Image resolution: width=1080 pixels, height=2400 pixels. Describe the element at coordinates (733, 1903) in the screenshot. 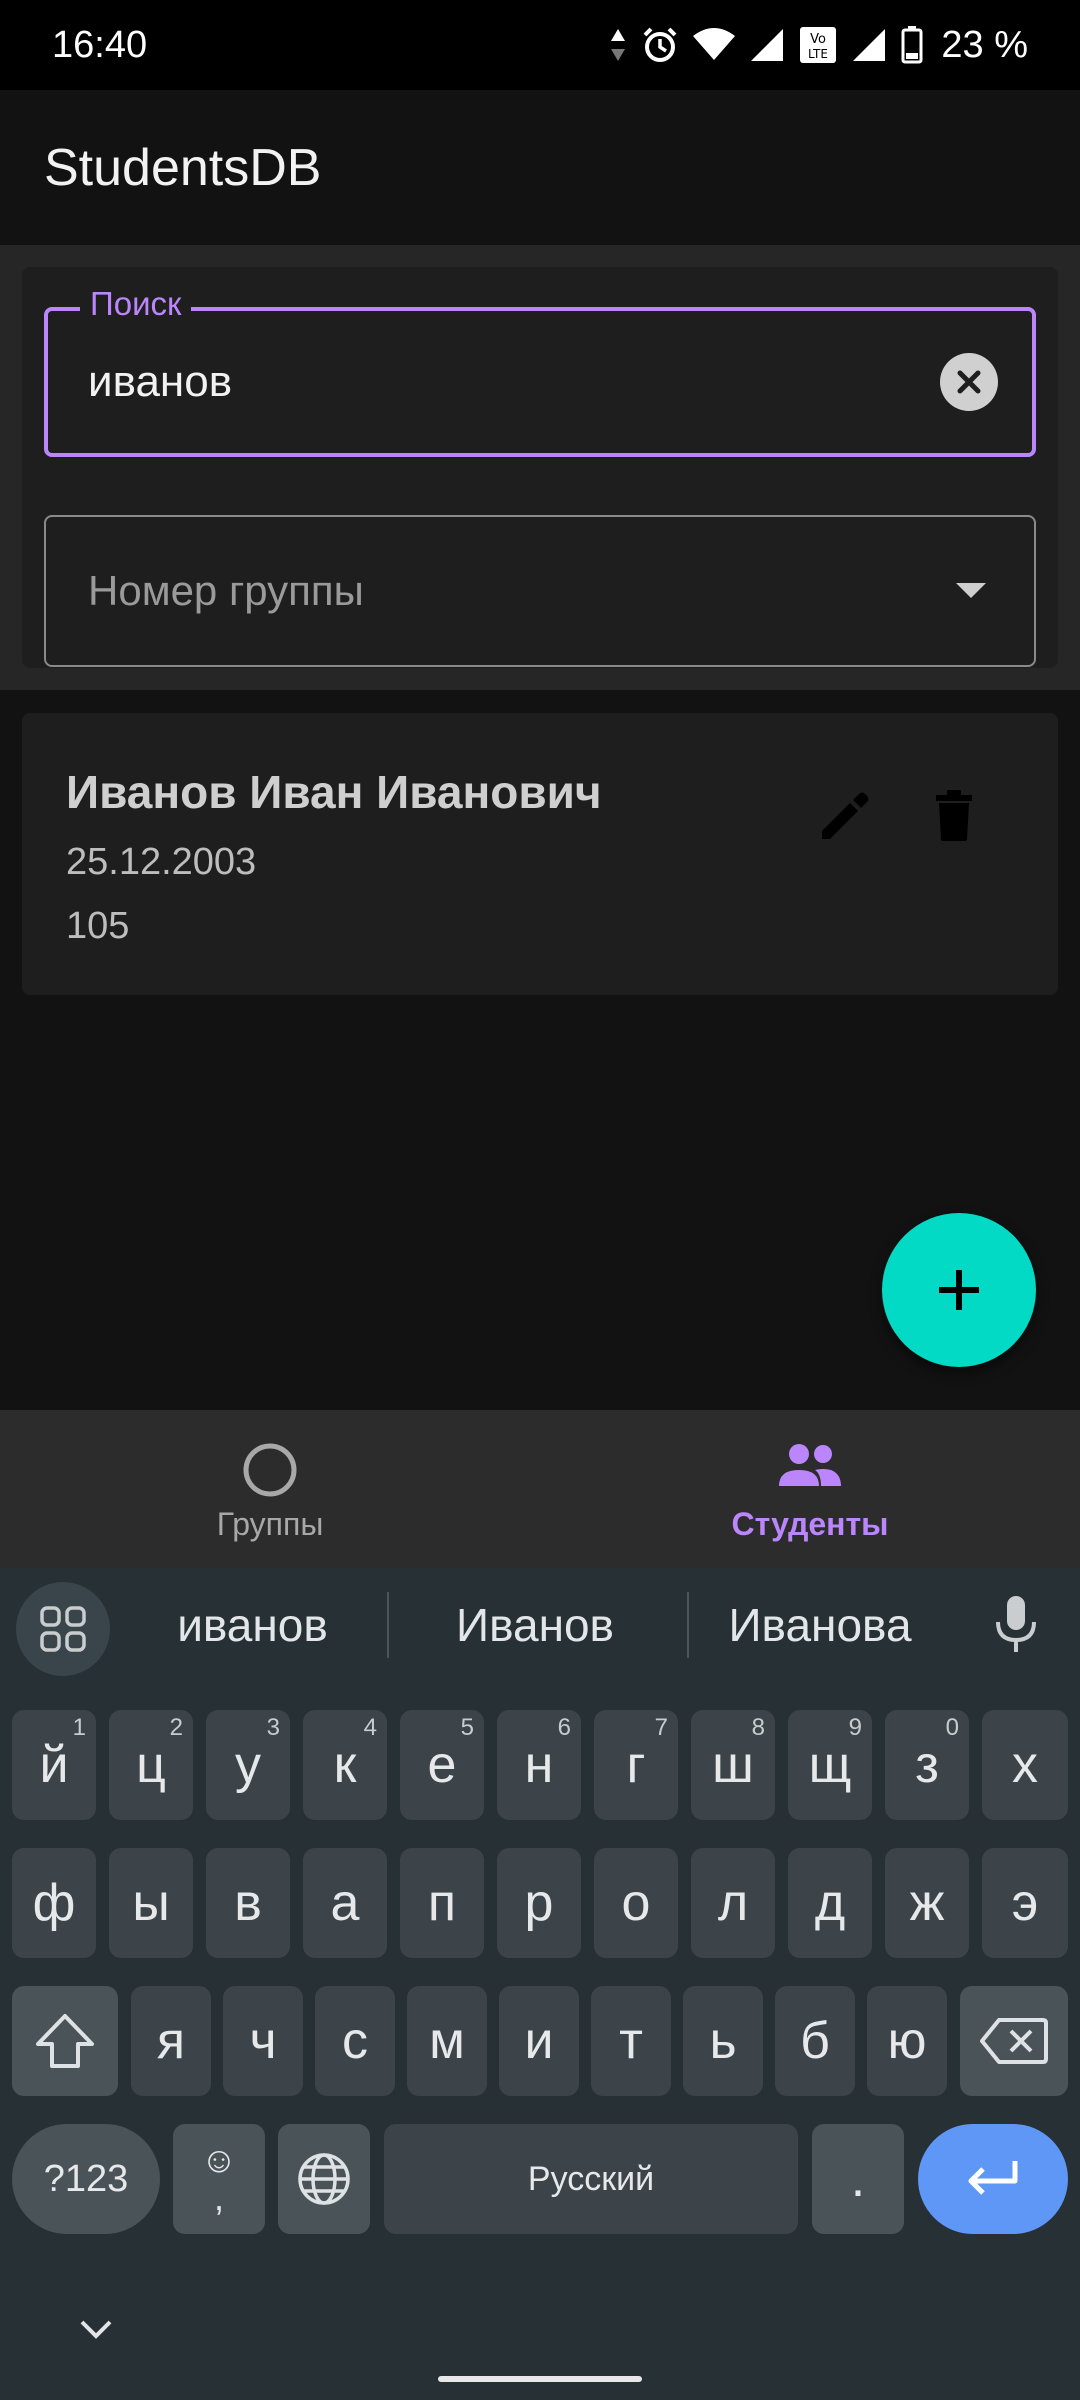

I see `key: л` at that location.